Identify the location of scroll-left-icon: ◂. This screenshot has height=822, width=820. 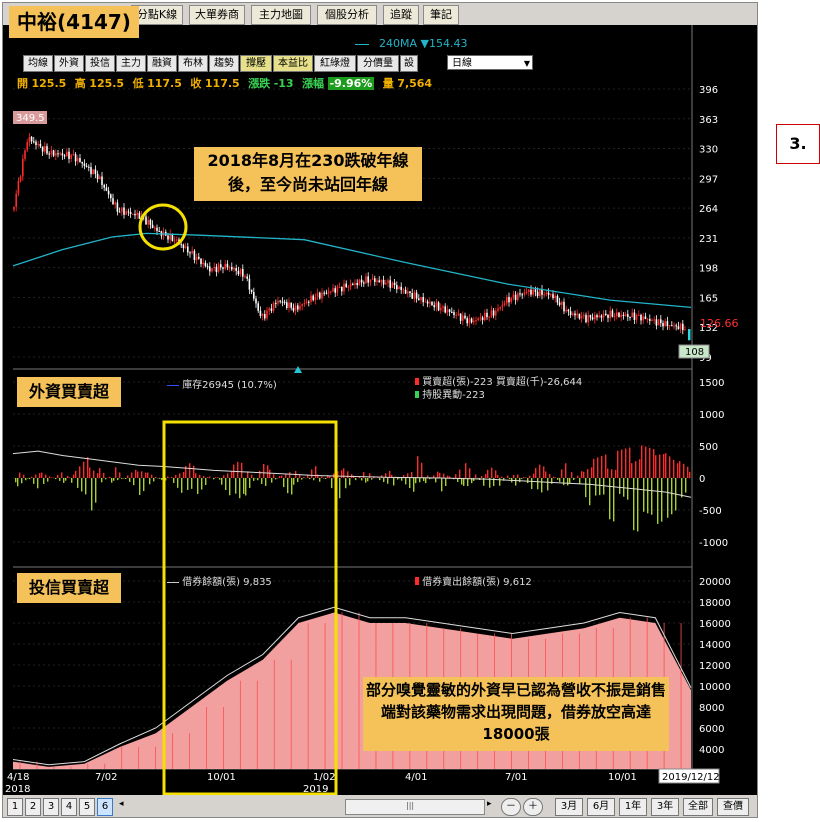
(121, 804).